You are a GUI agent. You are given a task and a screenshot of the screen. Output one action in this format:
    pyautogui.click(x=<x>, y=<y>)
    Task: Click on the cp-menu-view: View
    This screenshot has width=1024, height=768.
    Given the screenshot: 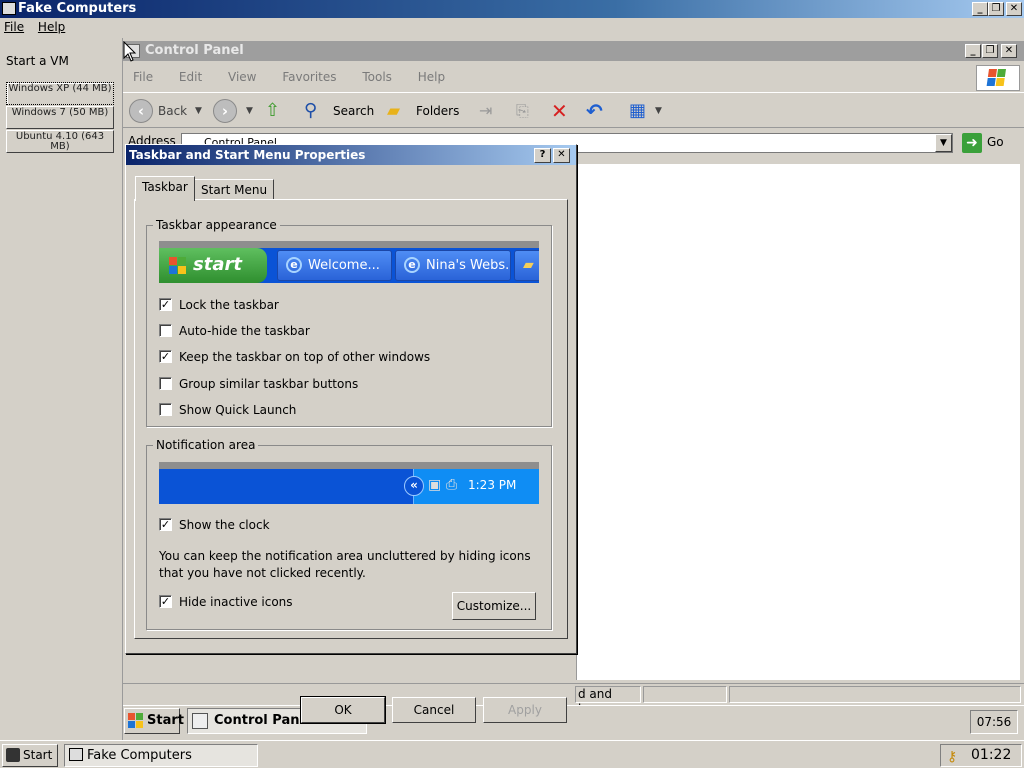 What is the action you would take?
    pyautogui.click(x=242, y=77)
    